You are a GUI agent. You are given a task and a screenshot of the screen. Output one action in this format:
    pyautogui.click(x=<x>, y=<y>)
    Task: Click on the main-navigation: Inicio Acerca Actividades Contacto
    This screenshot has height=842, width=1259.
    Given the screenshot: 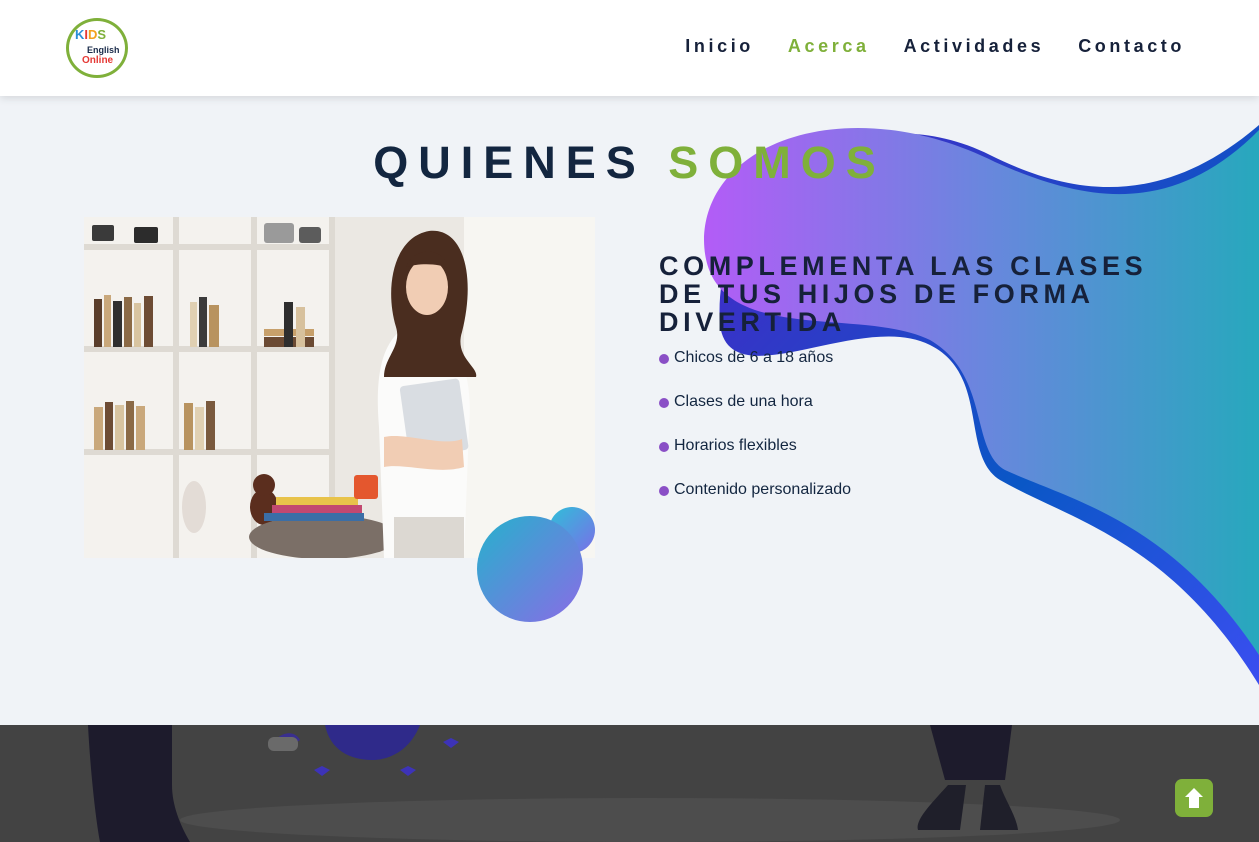 What is the action you would take?
    pyautogui.click(x=935, y=46)
    